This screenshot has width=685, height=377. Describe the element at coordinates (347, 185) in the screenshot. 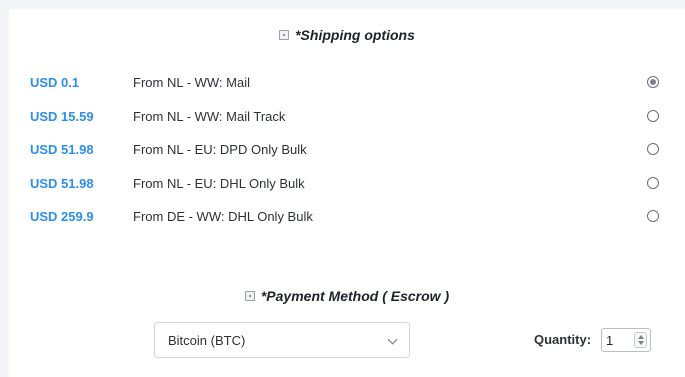

I see `shipping-option-row: USD 51.98 From NL - EU: DHL Only Bulk` at that location.